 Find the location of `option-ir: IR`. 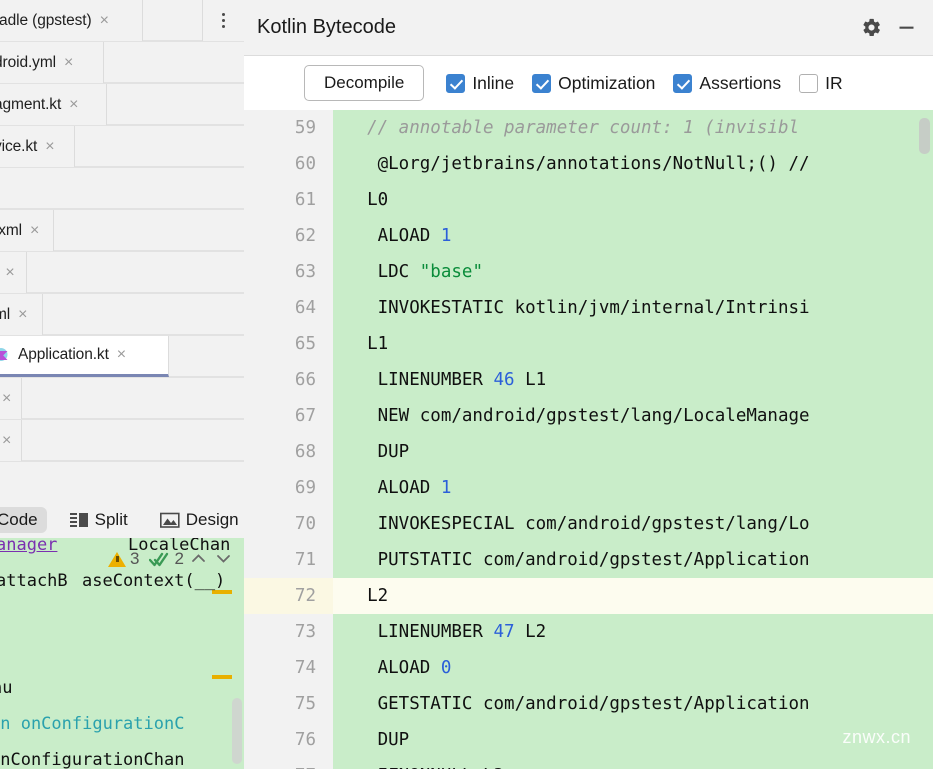

option-ir: IR is located at coordinates (821, 83).